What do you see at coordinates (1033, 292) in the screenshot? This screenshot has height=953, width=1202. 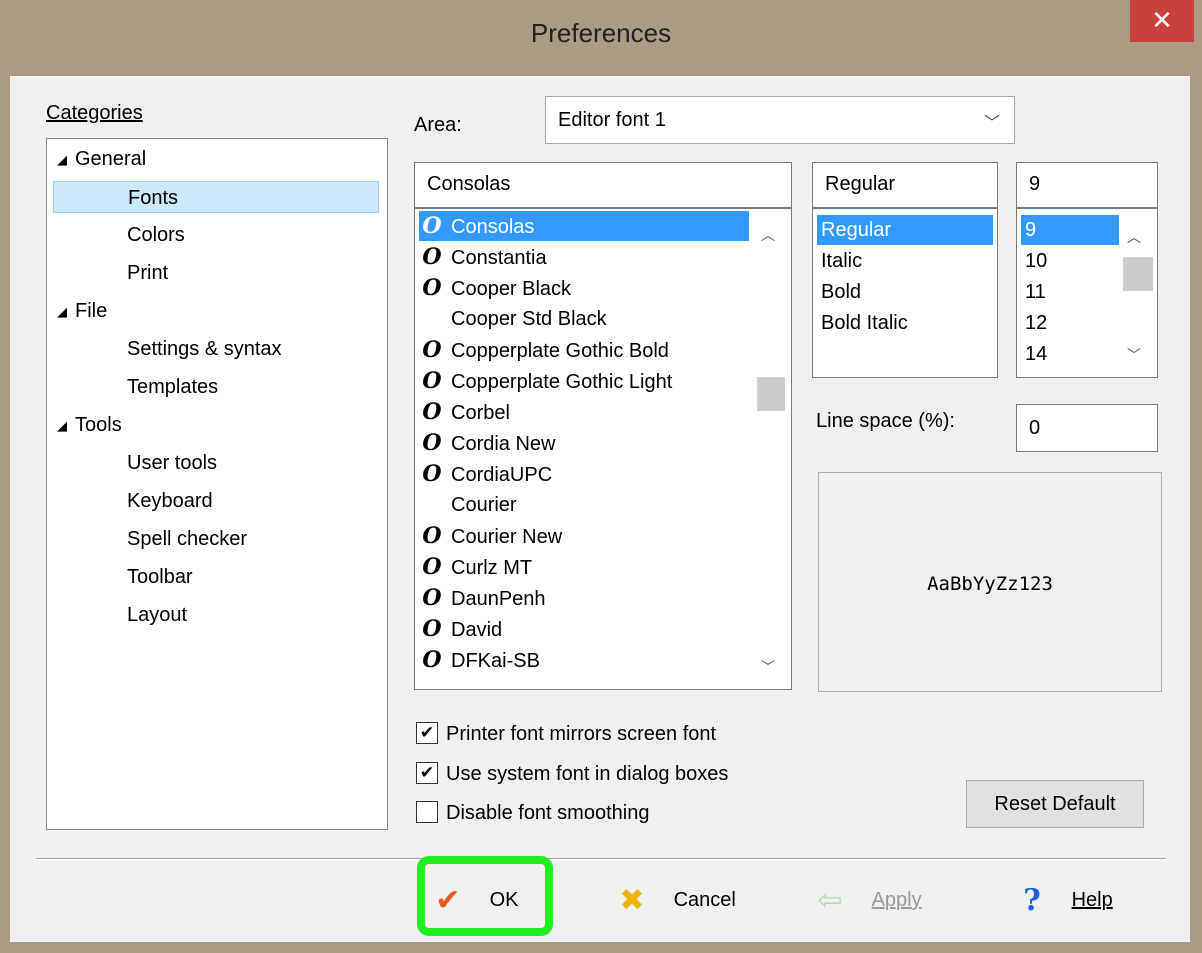 I see `font-size-item: 11` at bounding box center [1033, 292].